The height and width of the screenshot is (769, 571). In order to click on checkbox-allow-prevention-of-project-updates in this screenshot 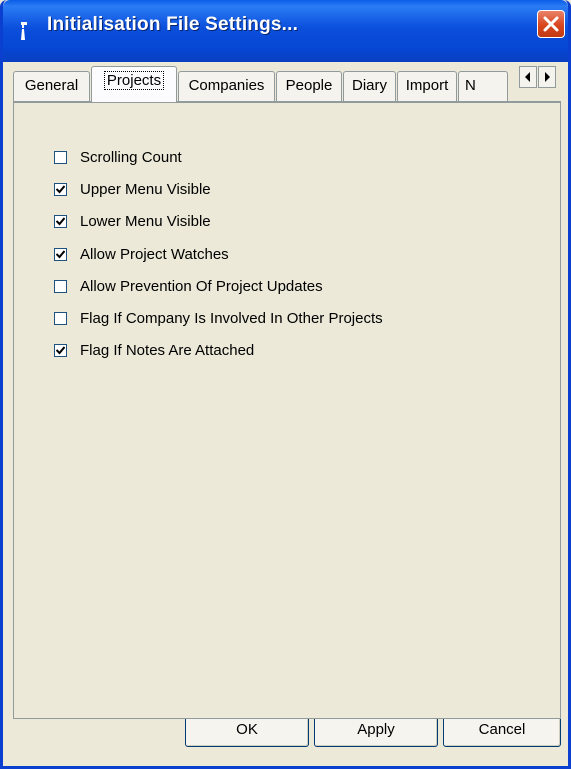, I will do `click(60, 286)`.